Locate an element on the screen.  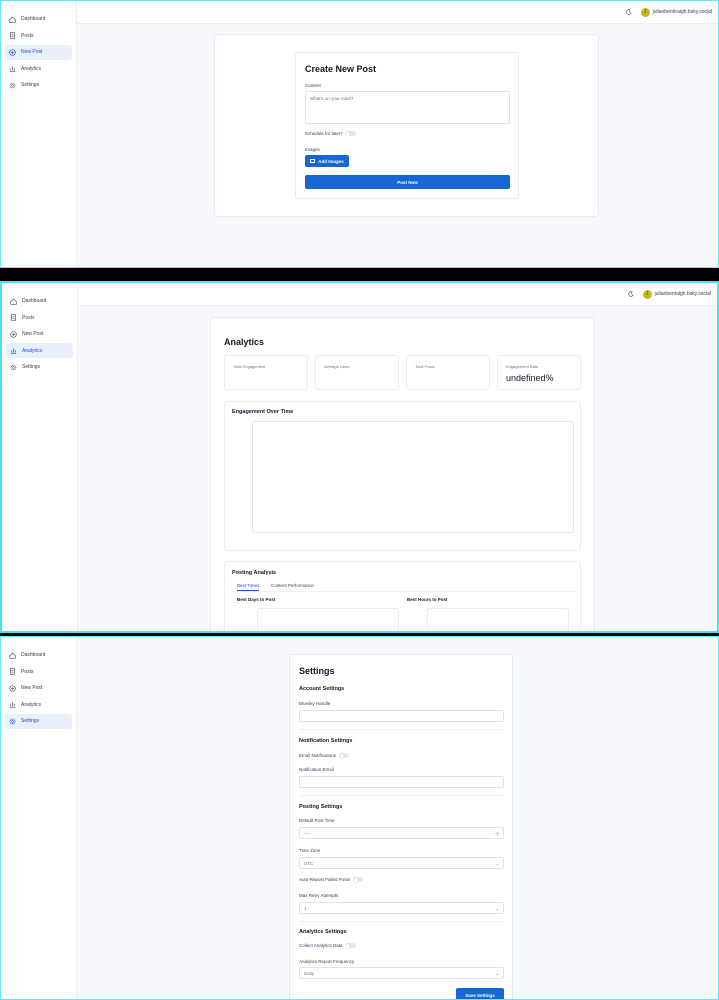
post-now-button: Post Now is located at coordinates (407, 182).